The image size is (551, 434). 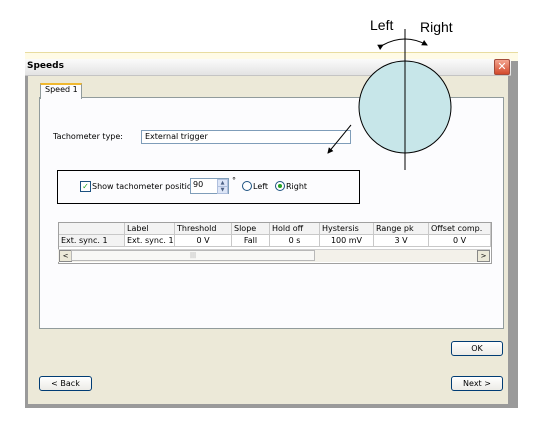 What do you see at coordinates (389, 99) in the screenshot?
I see `annotation-overlay` at bounding box center [389, 99].